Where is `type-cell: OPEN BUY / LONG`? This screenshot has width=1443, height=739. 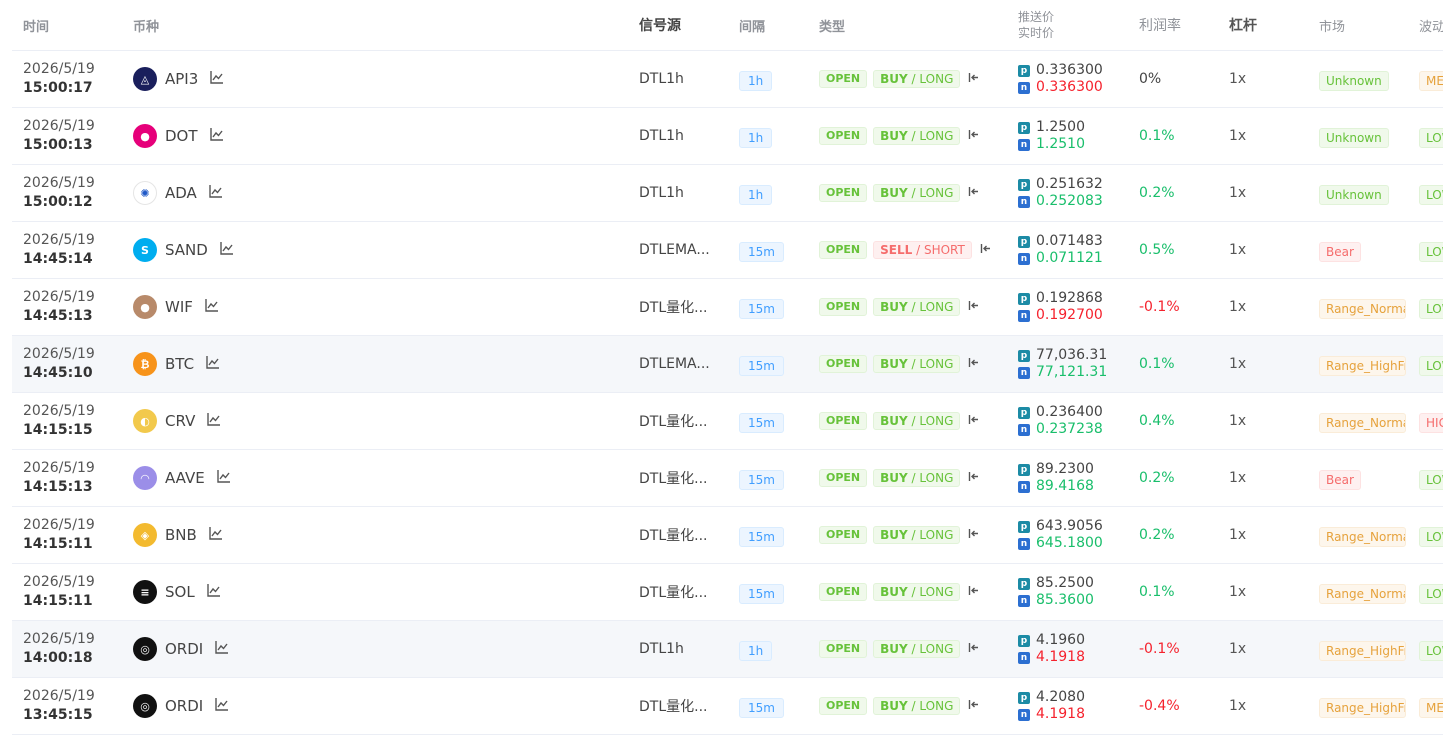
type-cell: OPEN BUY / LONG is located at coordinates (899, 592).